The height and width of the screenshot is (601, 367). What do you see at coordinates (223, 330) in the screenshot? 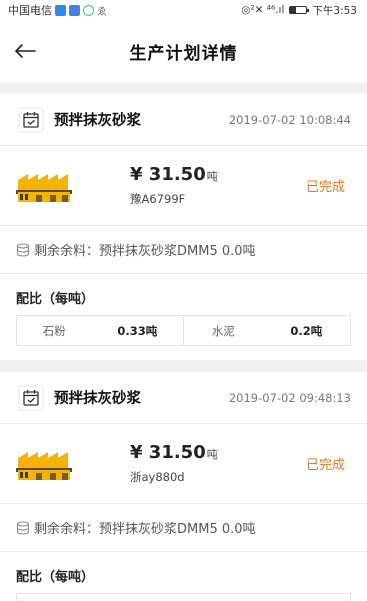
I see `ratio-material-name: 水泥` at bounding box center [223, 330].